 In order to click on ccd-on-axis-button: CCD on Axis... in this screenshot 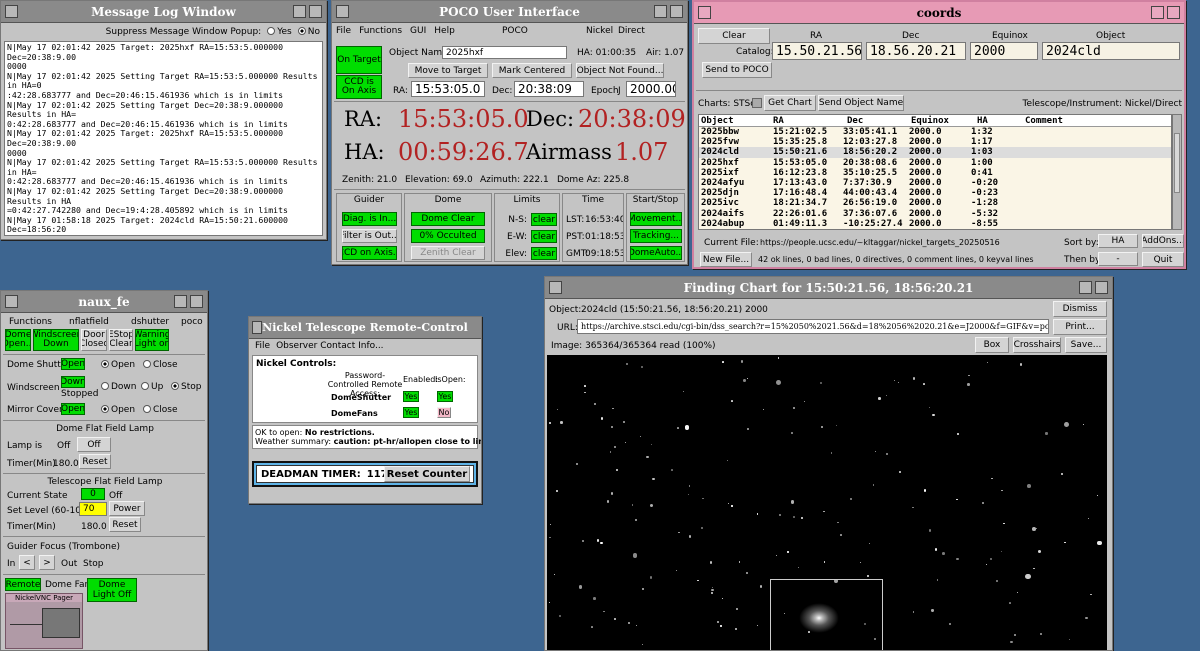, I will do `click(369, 253)`.